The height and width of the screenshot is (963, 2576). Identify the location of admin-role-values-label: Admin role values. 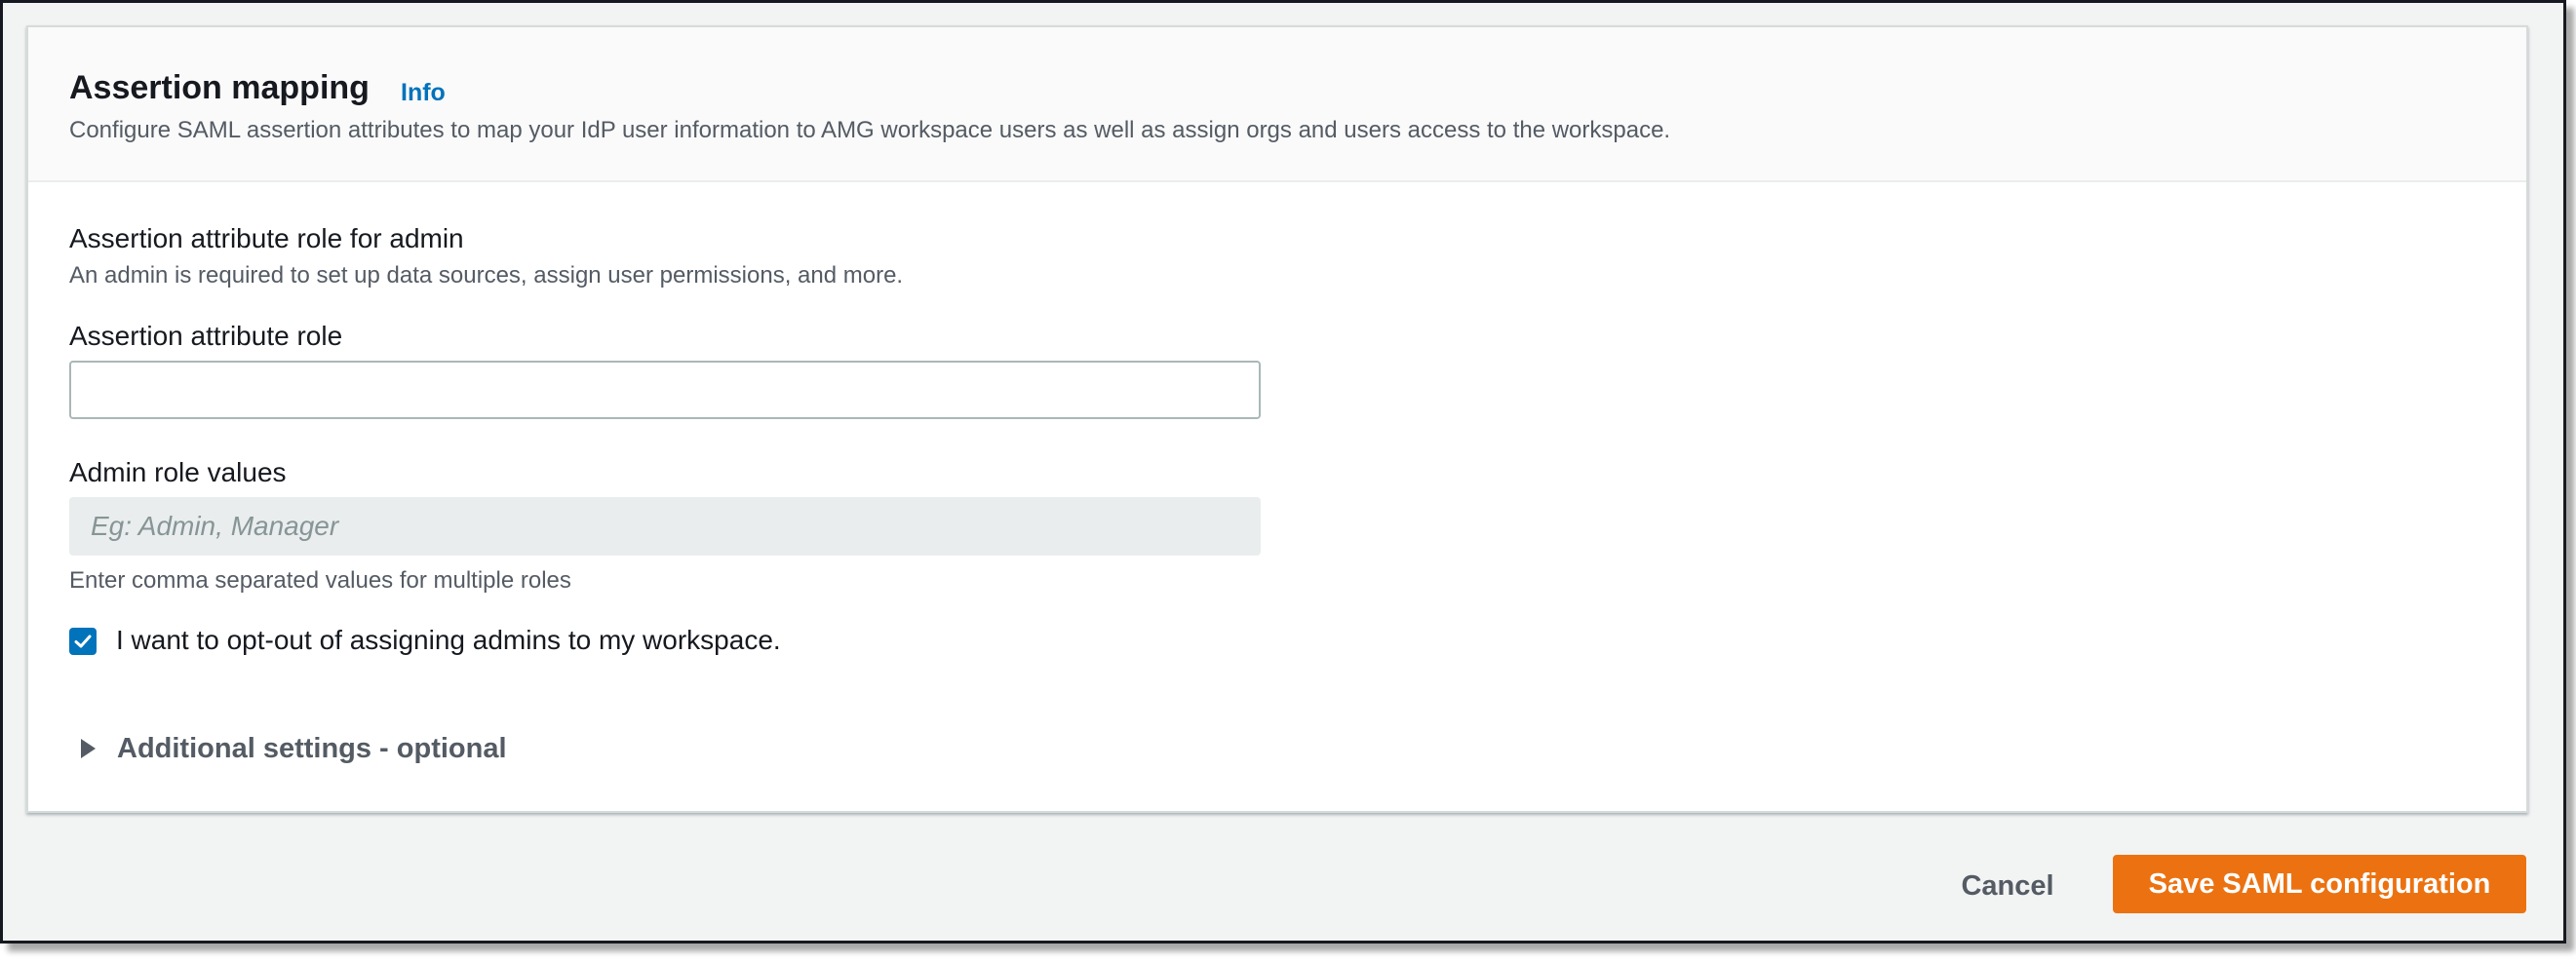
(178, 472).